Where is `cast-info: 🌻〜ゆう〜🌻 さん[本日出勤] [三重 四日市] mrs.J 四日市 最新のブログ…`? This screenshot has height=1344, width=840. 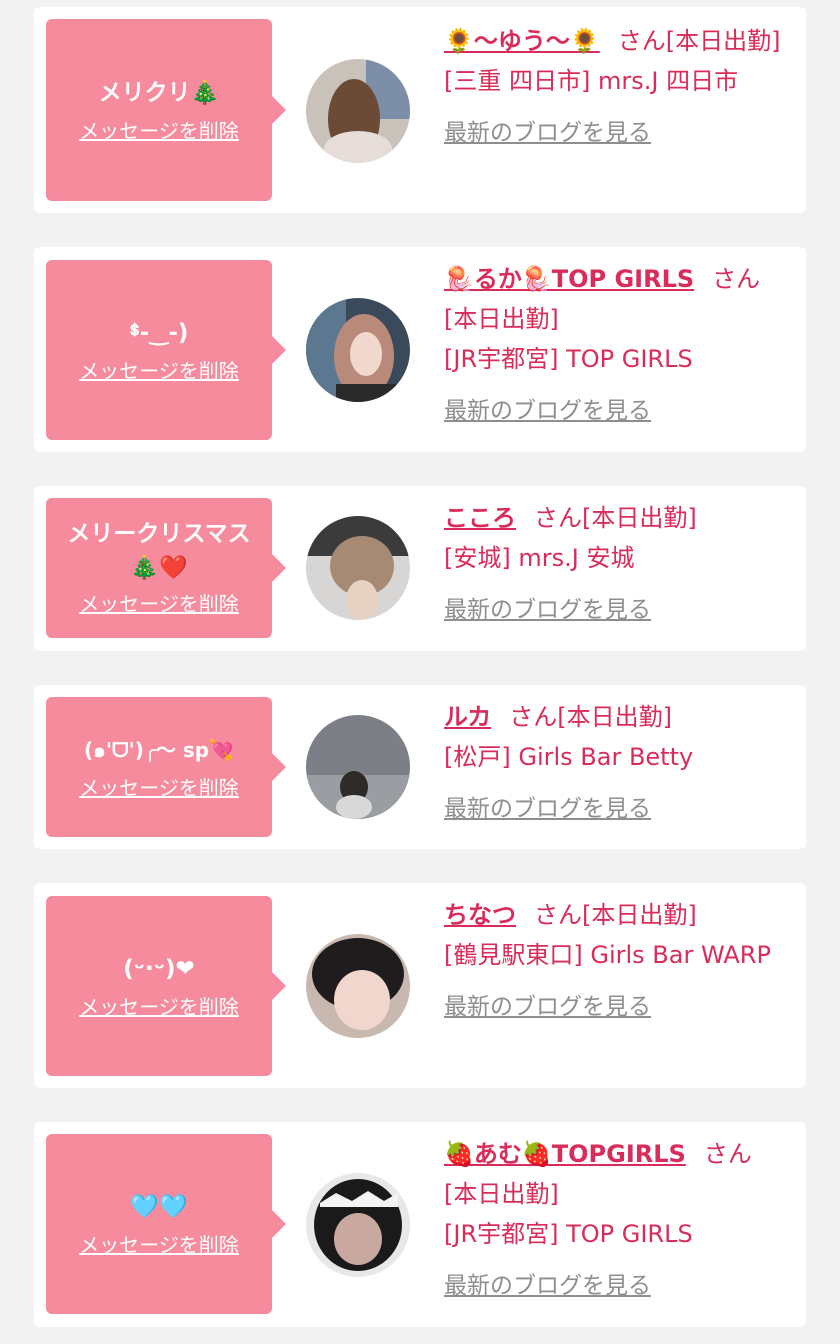
cast-info: 🌻〜ゆう〜🌻 さん[本日出勤] [三重 四日市] mrs.J 四日市 最新のブログ… is located at coordinates (619, 87).